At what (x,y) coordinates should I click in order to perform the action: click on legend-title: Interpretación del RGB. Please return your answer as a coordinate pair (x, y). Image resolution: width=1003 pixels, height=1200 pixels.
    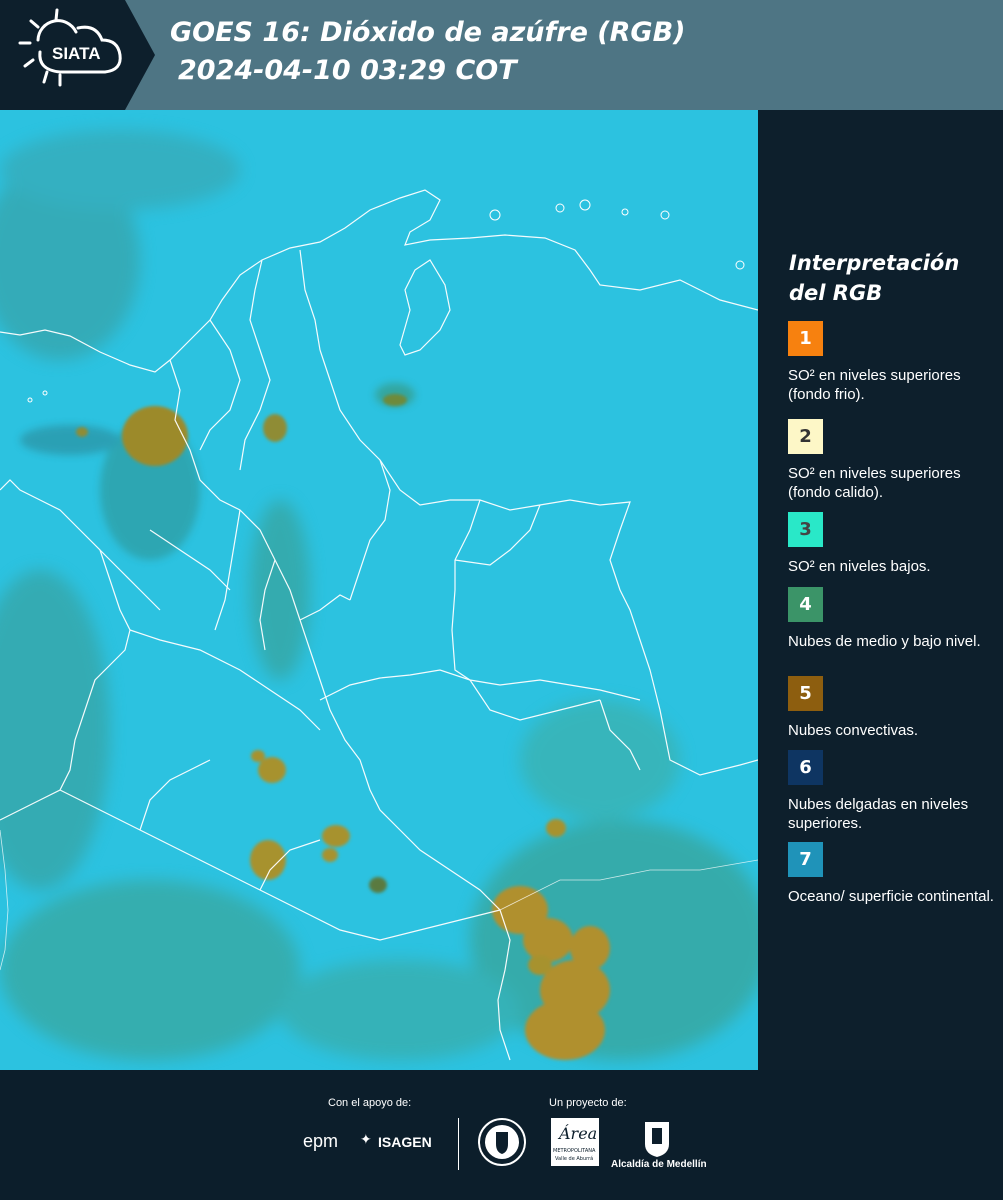
    Looking at the image, I should click on (874, 278).